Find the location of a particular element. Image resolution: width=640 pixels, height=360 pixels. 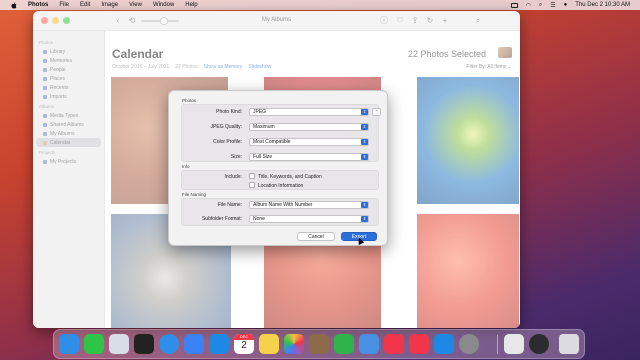

system-preferences-icon is located at coordinates (469, 344).